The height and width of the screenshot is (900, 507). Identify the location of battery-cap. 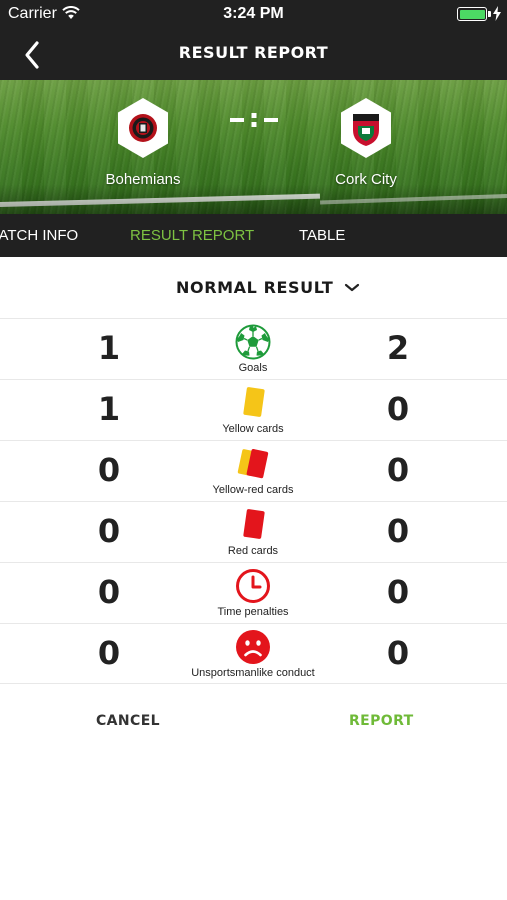
(489, 14).